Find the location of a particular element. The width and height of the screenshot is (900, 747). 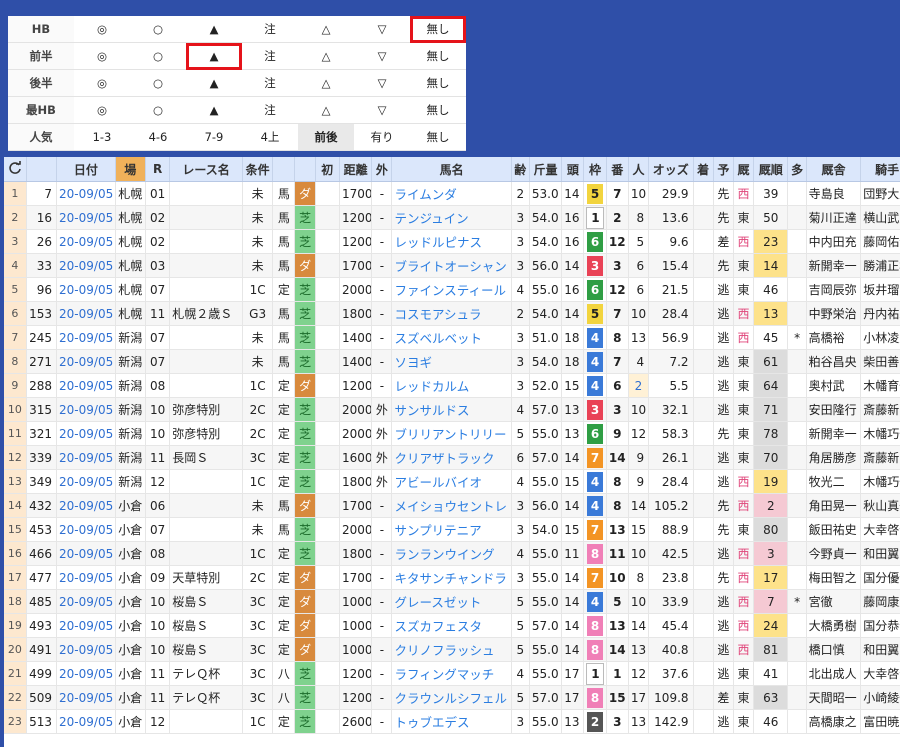

cell-horse: ファインスティール is located at coordinates (451, 289).